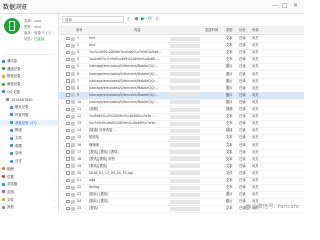  Describe the element at coordinates (29, 84) in the screenshot. I see `sidebar-item: 微信记录 ›` at that location.